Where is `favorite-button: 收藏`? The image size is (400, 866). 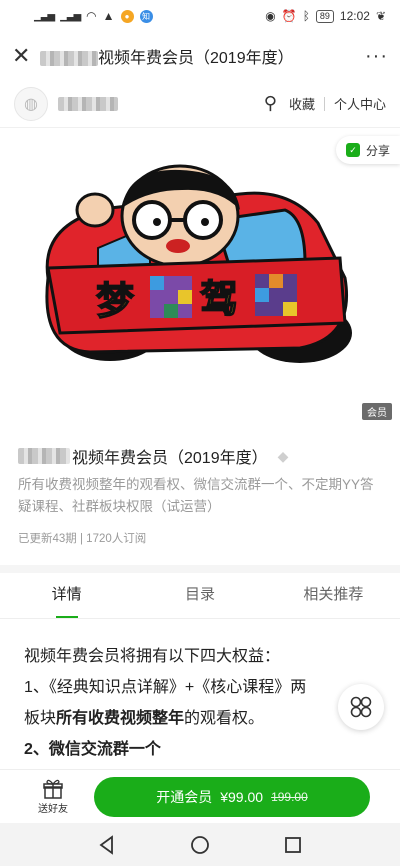
favorite-button: 收藏 is located at coordinates (302, 103).